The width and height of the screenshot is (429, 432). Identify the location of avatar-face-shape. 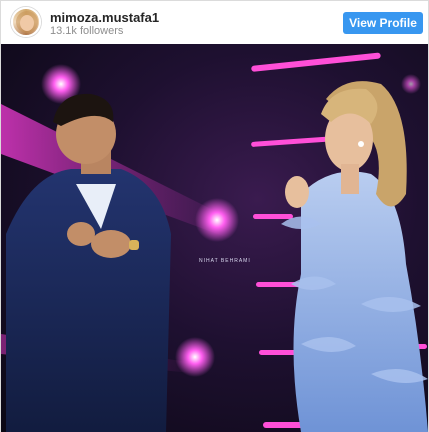
(27, 23).